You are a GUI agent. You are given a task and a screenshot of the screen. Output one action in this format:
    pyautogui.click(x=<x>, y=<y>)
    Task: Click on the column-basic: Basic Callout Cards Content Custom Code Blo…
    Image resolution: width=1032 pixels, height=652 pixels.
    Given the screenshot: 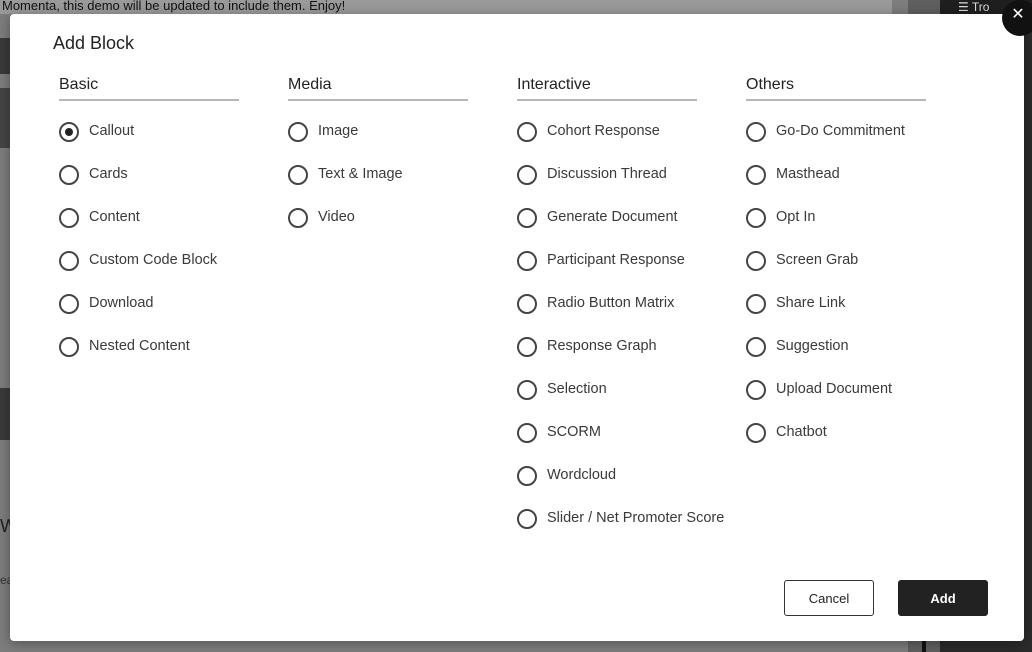 What is the action you would take?
    pyautogui.click(x=149, y=228)
    